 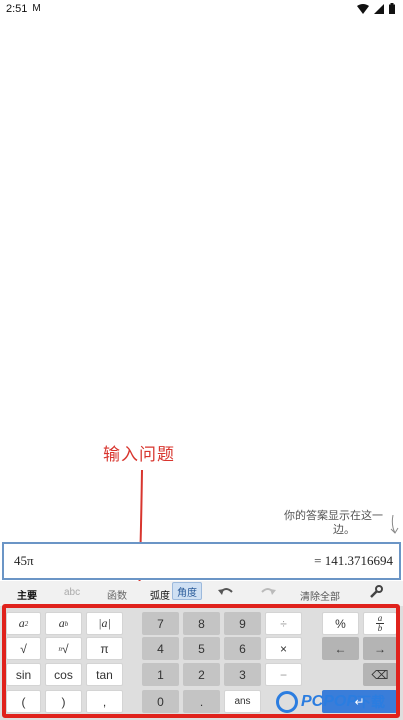 I want to click on digit-6-key: 6, so click(x=242, y=648).